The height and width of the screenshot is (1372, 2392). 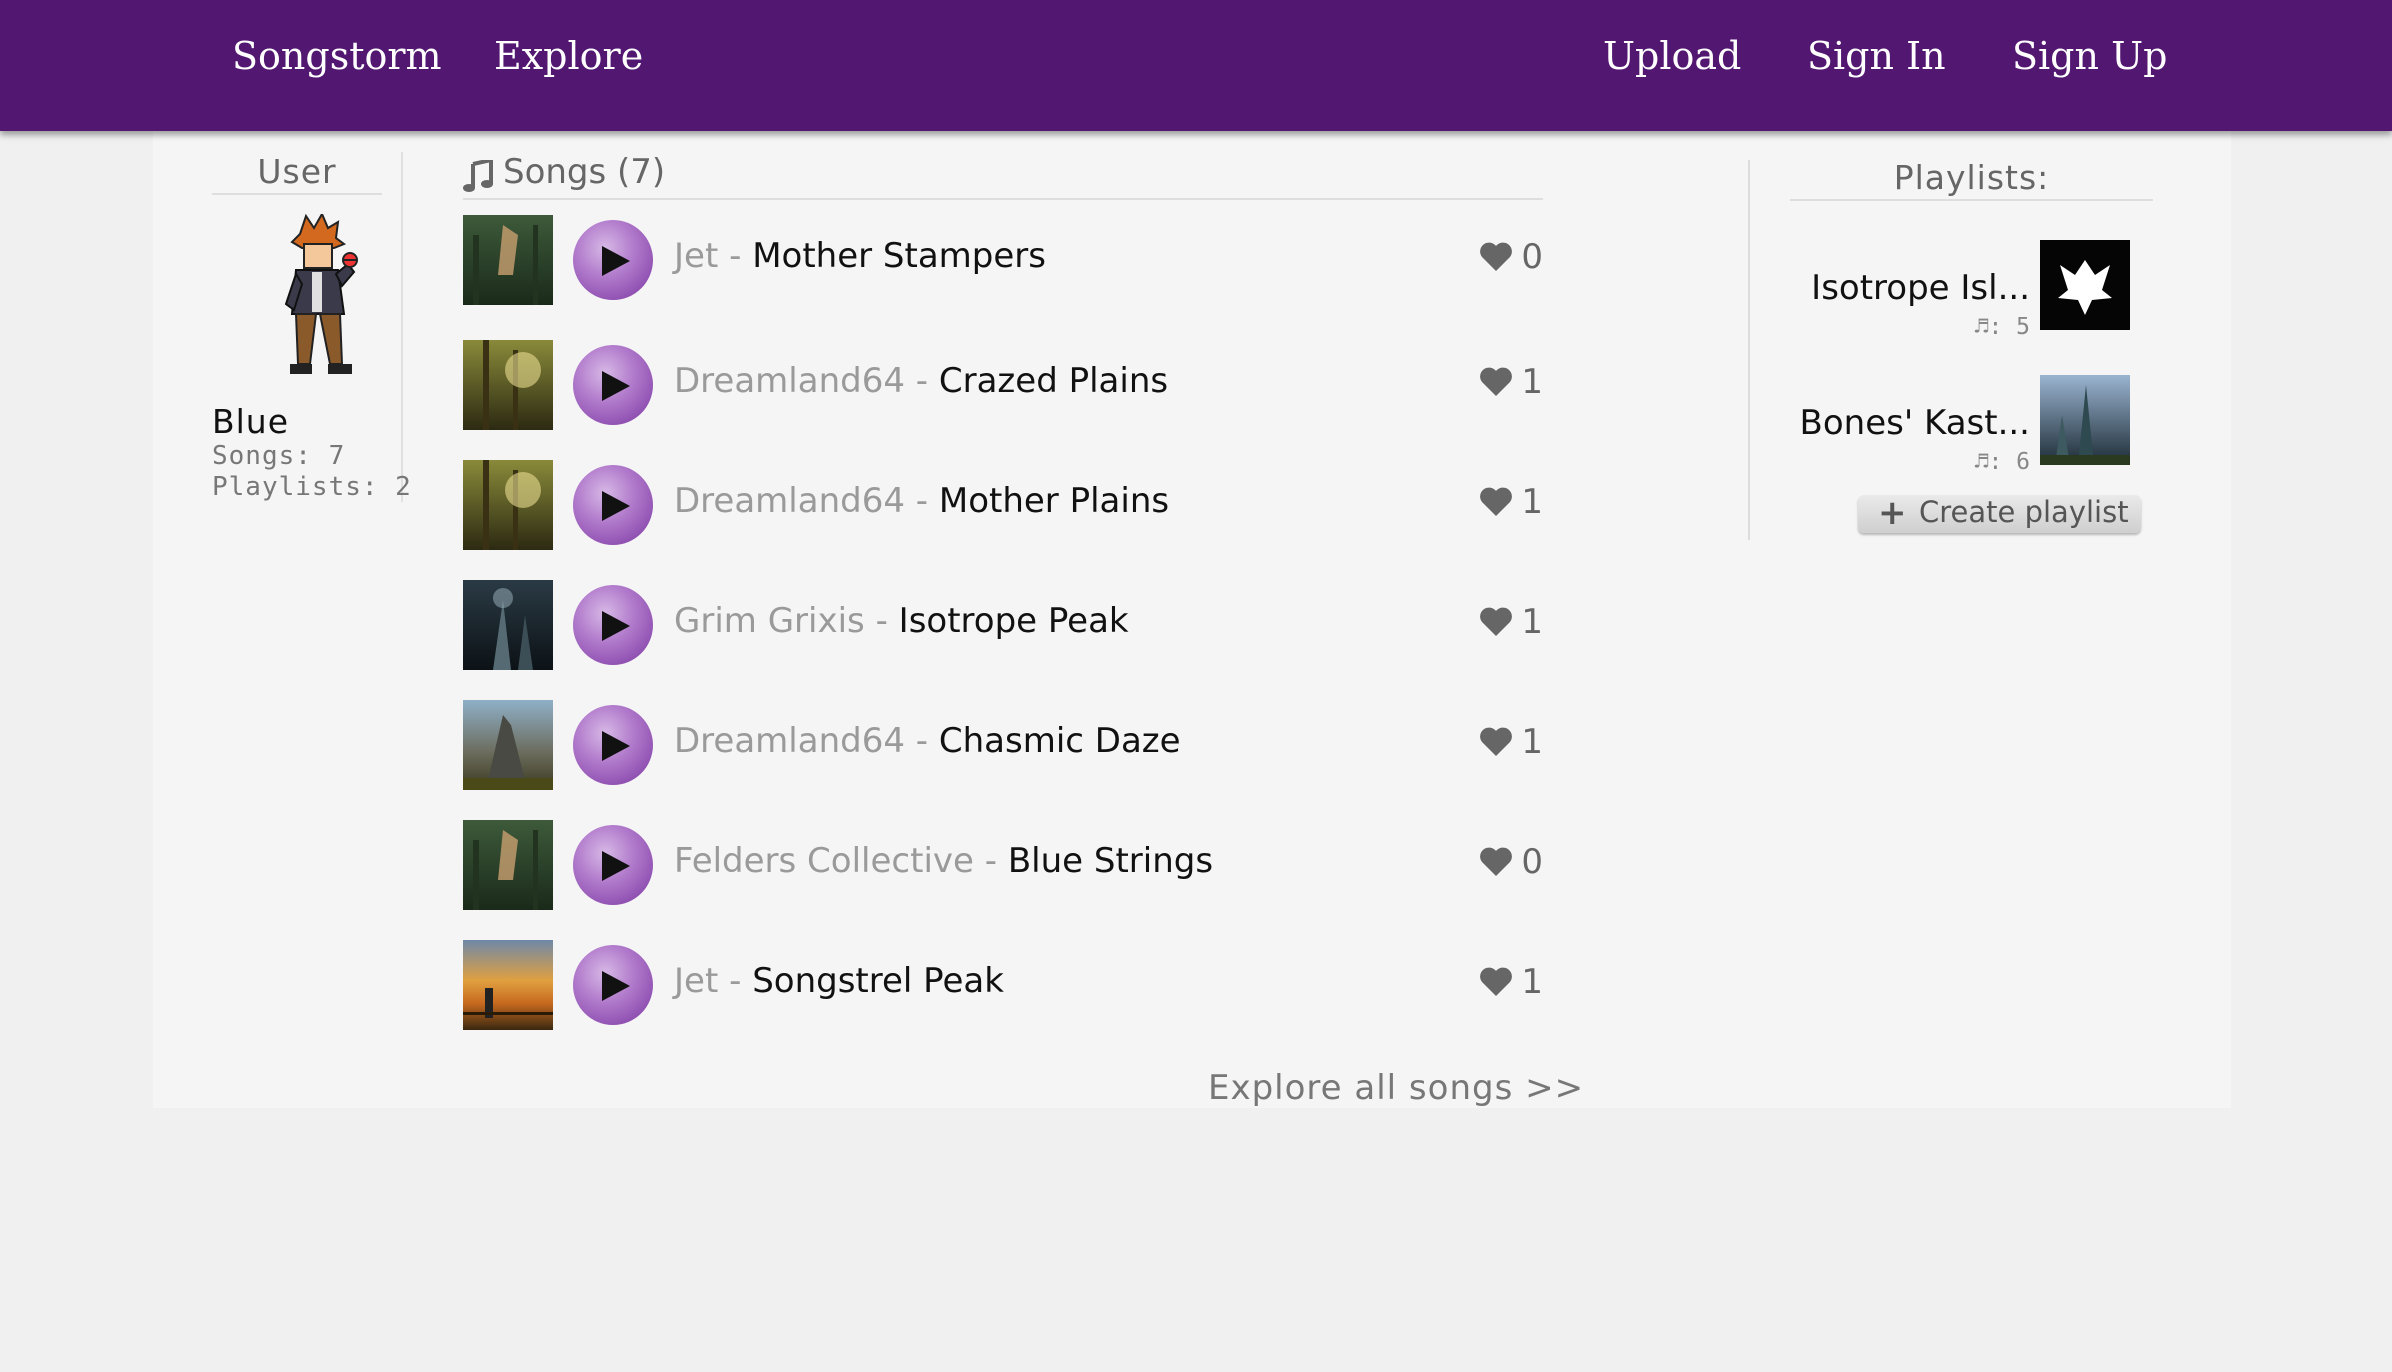 What do you see at coordinates (318, 299) in the screenshot?
I see `avatar` at bounding box center [318, 299].